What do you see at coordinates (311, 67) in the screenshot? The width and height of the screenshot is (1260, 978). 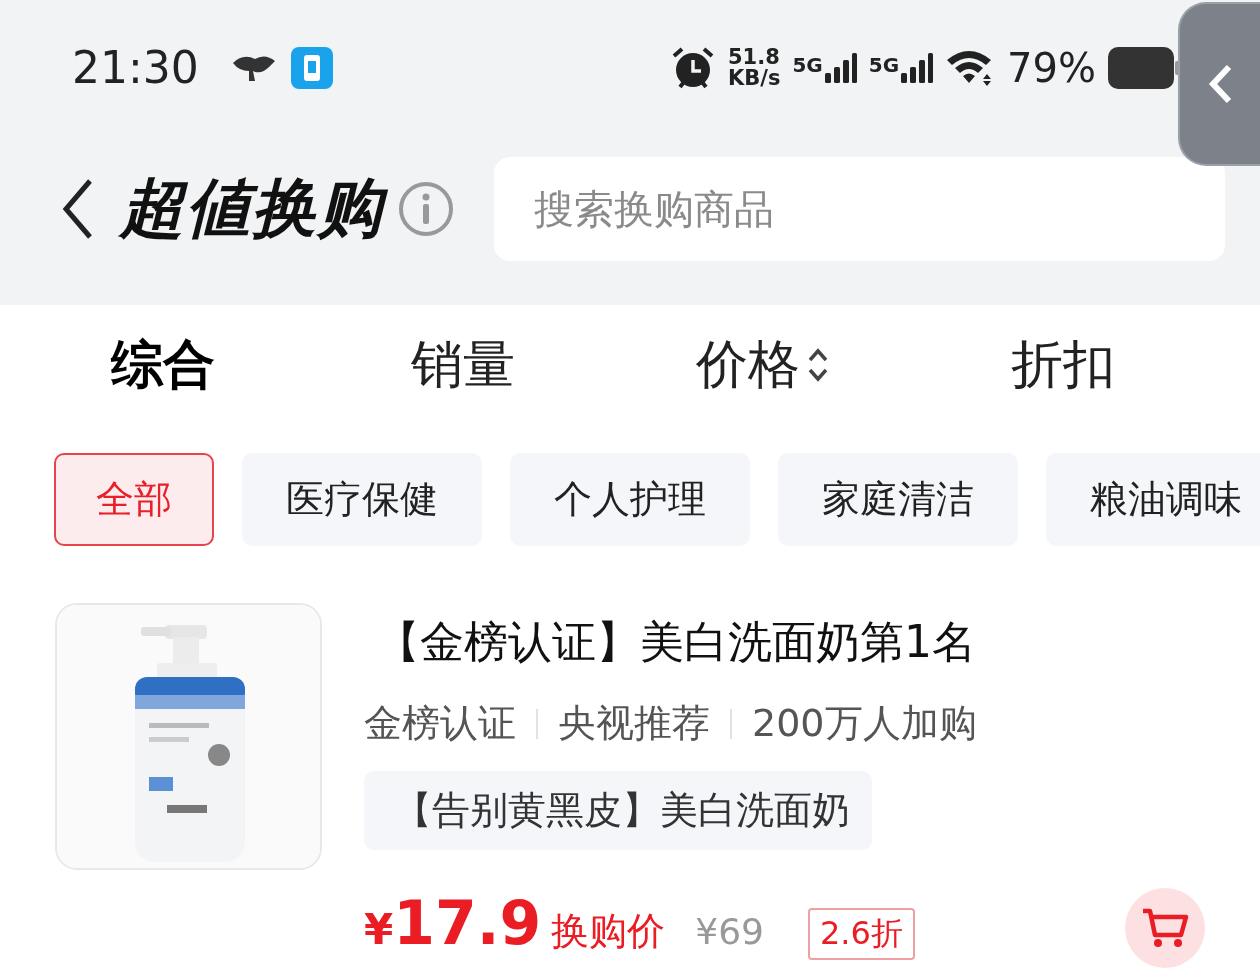 I see `app-icon` at bounding box center [311, 67].